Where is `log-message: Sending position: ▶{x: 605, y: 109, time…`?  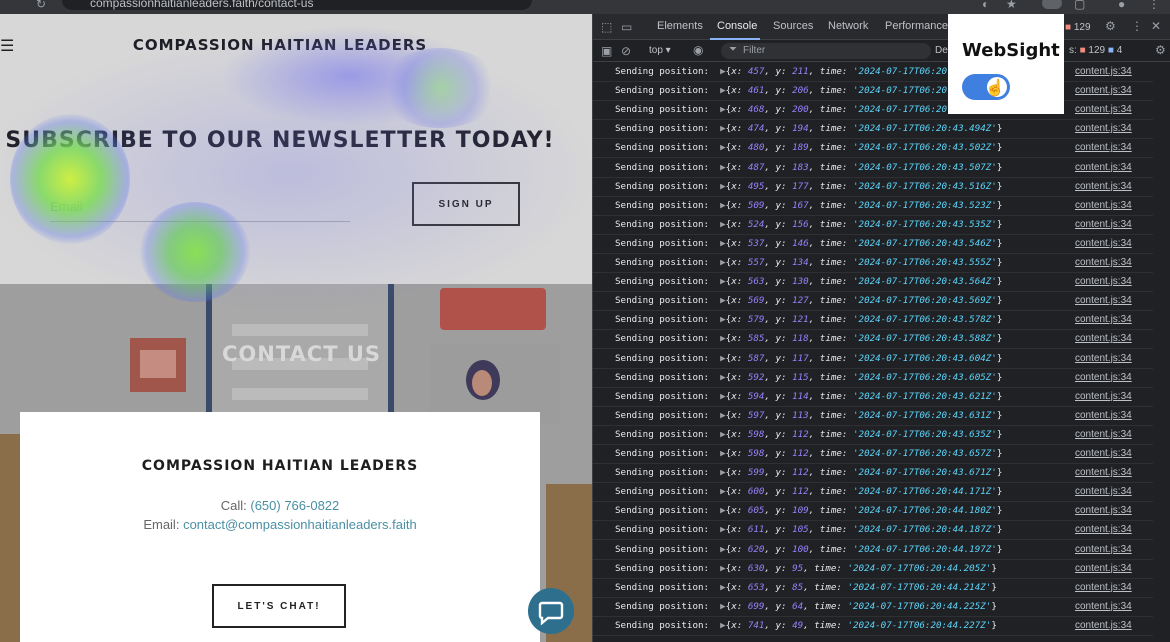
log-message: Sending position: ▶{x: 605, y: 109, time… is located at coordinates (808, 511).